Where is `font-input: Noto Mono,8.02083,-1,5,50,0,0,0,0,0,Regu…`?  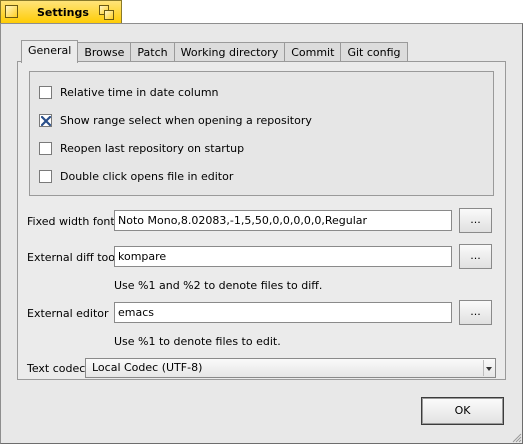
font-input: Noto Mono,8.02083,-1,5,50,0,0,0,0,0,Regu… is located at coordinates (283, 220).